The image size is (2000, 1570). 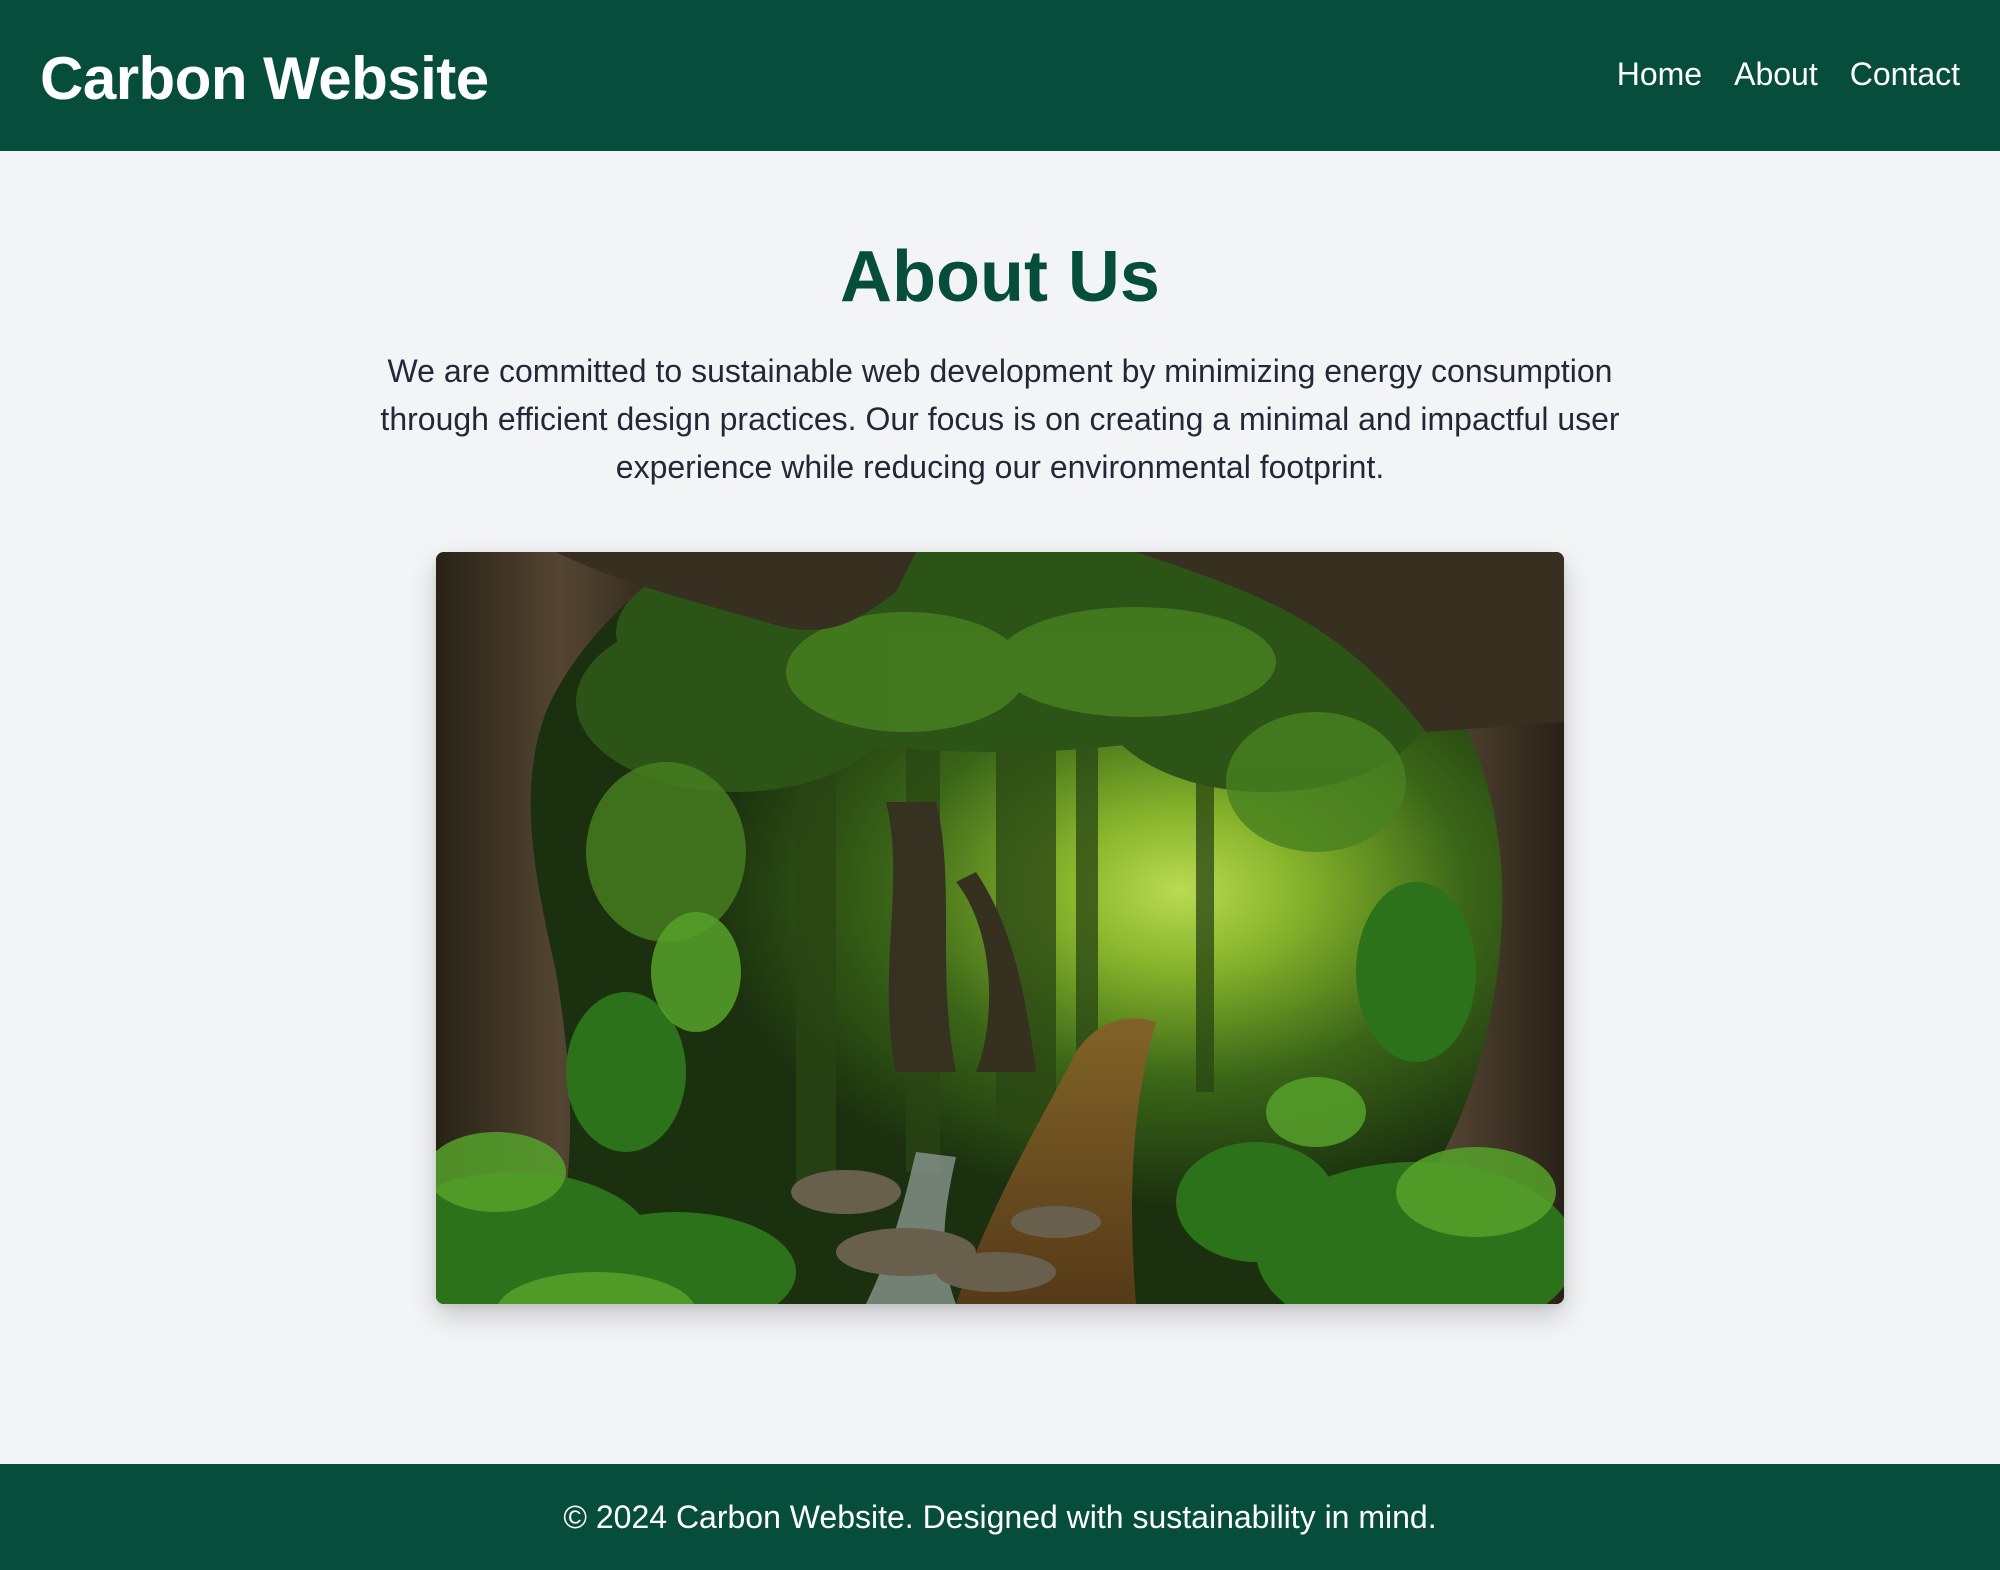 I want to click on nav-link-about: About, so click(x=1776, y=74).